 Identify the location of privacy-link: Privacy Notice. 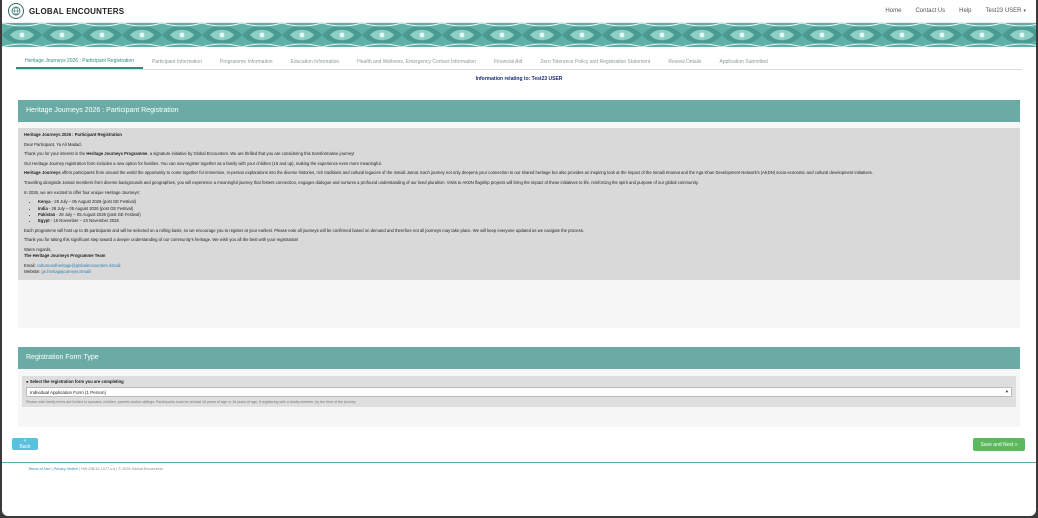
(66, 469).